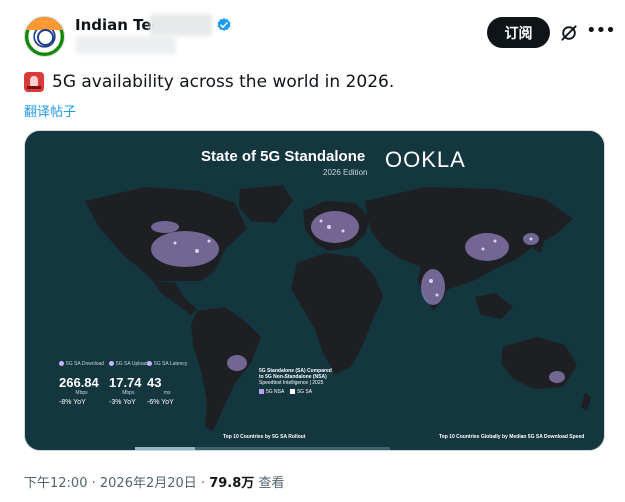  Describe the element at coordinates (34, 82) in the screenshot. I see `siren-icon` at that location.